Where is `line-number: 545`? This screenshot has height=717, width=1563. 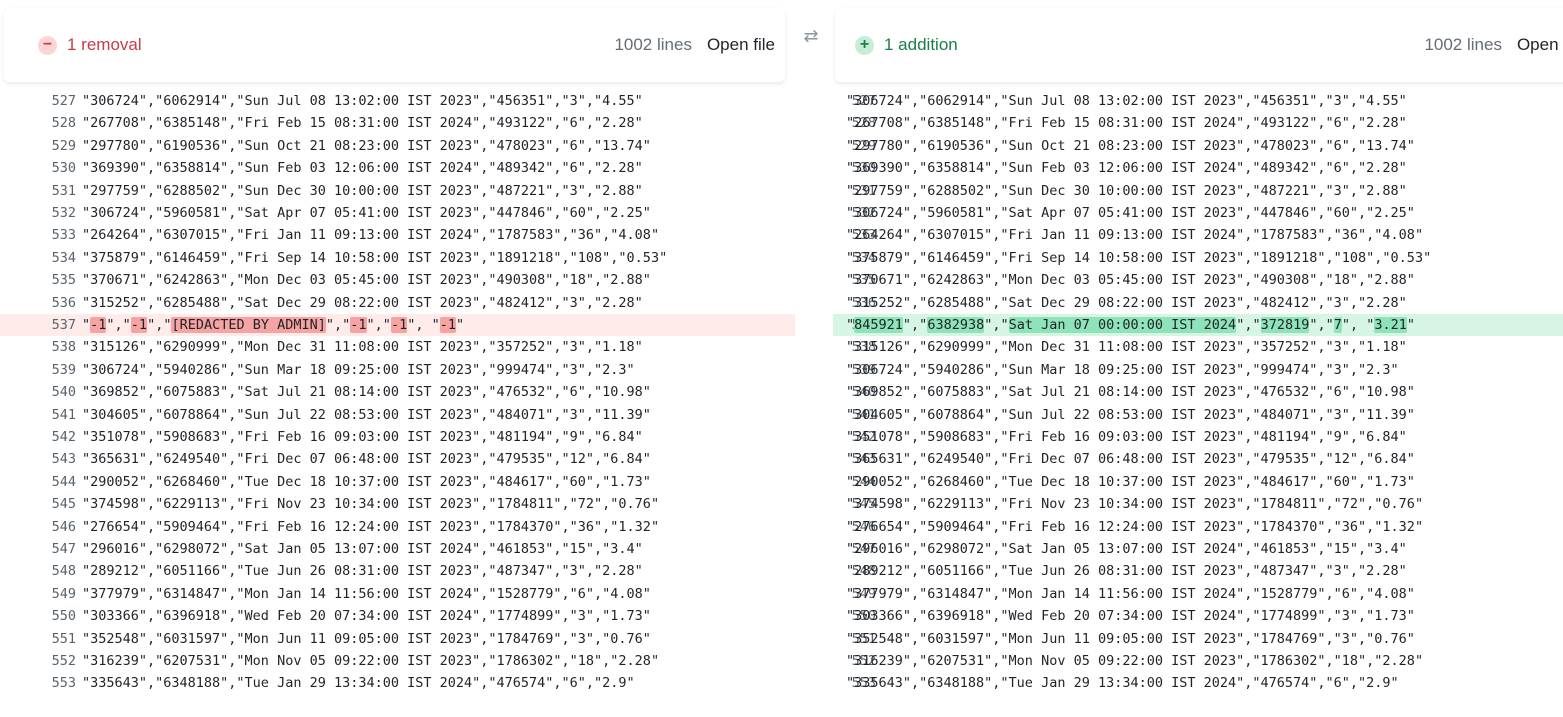
line-number: 545 is located at coordinates (63, 504).